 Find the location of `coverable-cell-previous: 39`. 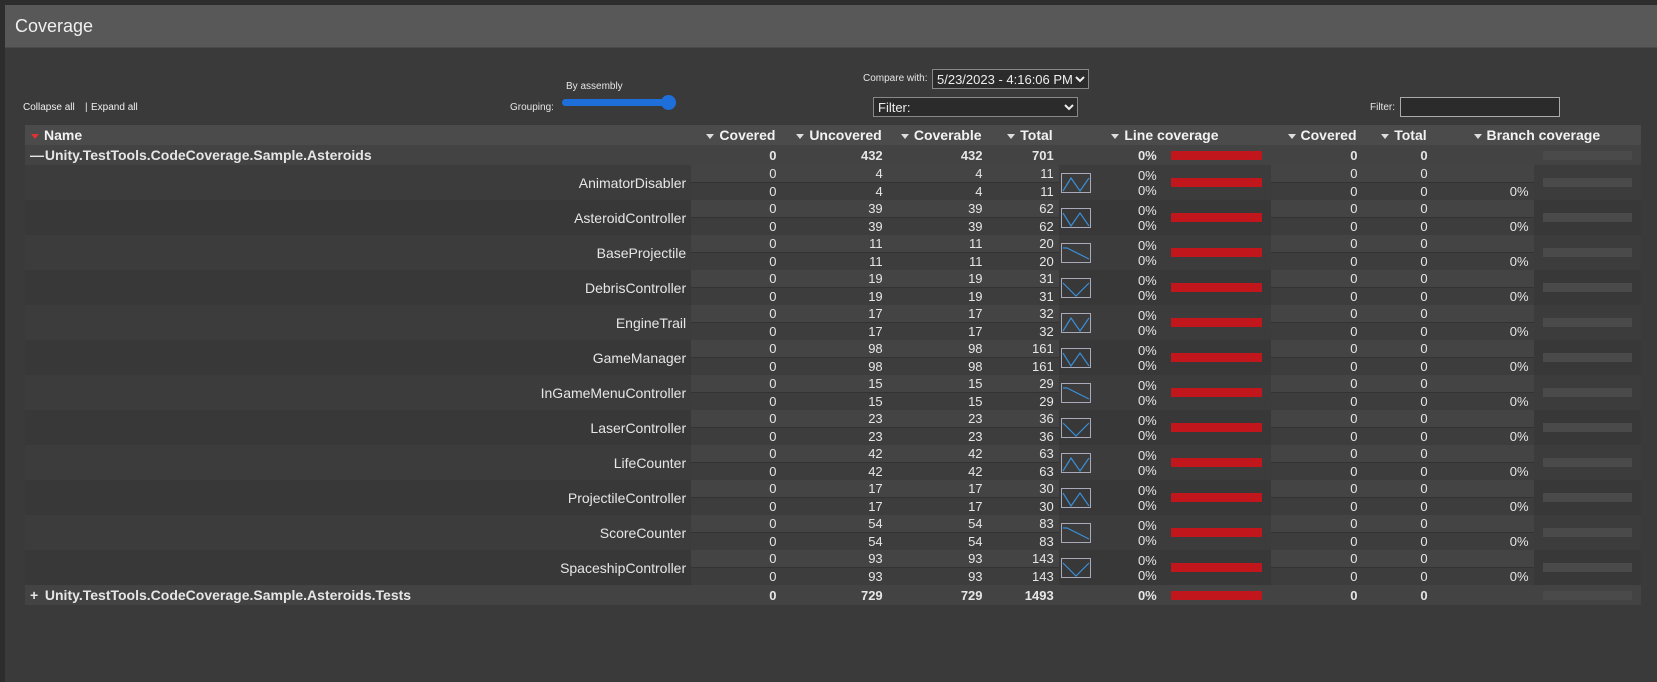

coverable-cell-previous: 39 is located at coordinates (937, 226).